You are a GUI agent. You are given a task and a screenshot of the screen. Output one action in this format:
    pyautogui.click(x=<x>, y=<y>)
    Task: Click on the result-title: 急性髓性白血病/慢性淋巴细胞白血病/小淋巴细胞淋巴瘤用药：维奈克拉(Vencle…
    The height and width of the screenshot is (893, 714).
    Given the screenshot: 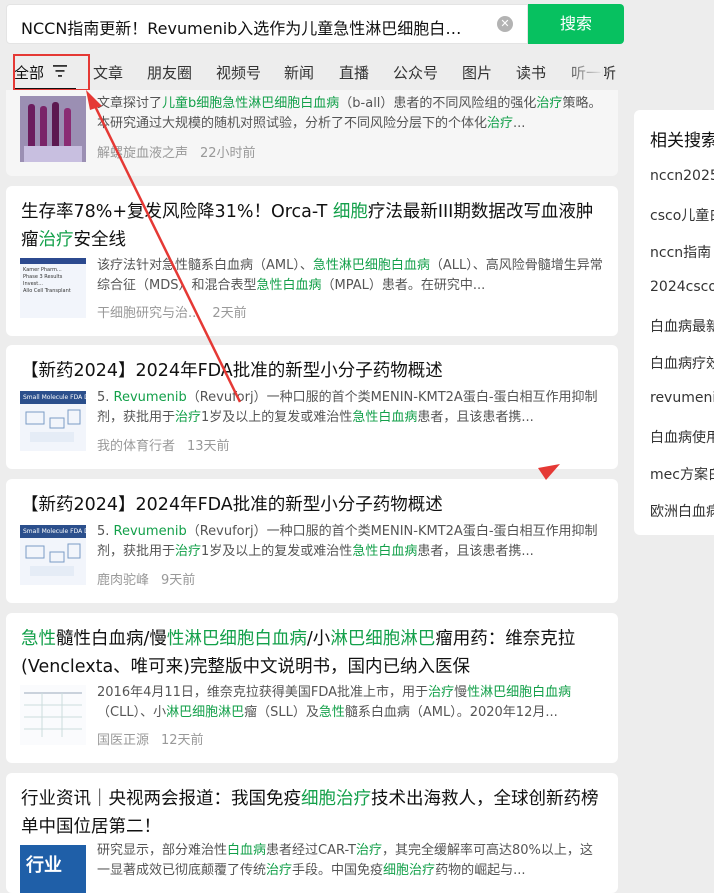 What is the action you would take?
    pyautogui.click(x=313, y=653)
    